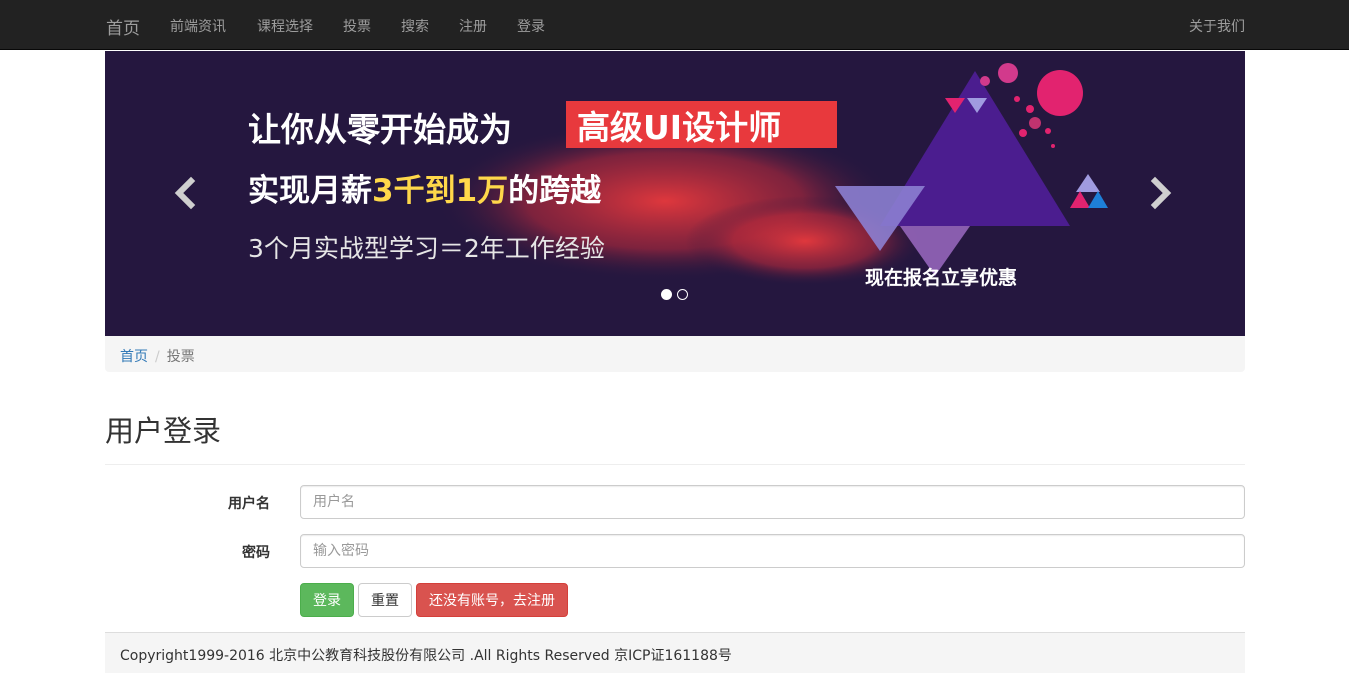 The image size is (1349, 673). Describe the element at coordinates (163, 431) in the screenshot. I see `page-title: 用户登录` at that location.